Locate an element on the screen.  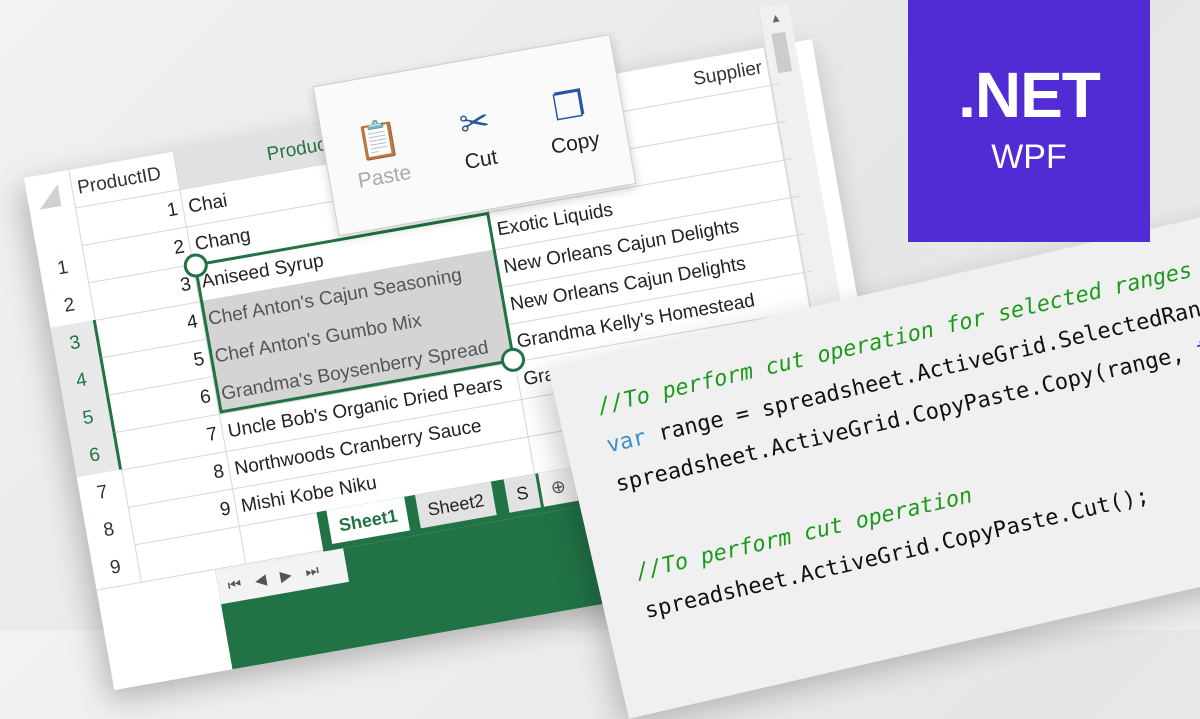
cut-label: Cut is located at coordinates (481, 160).